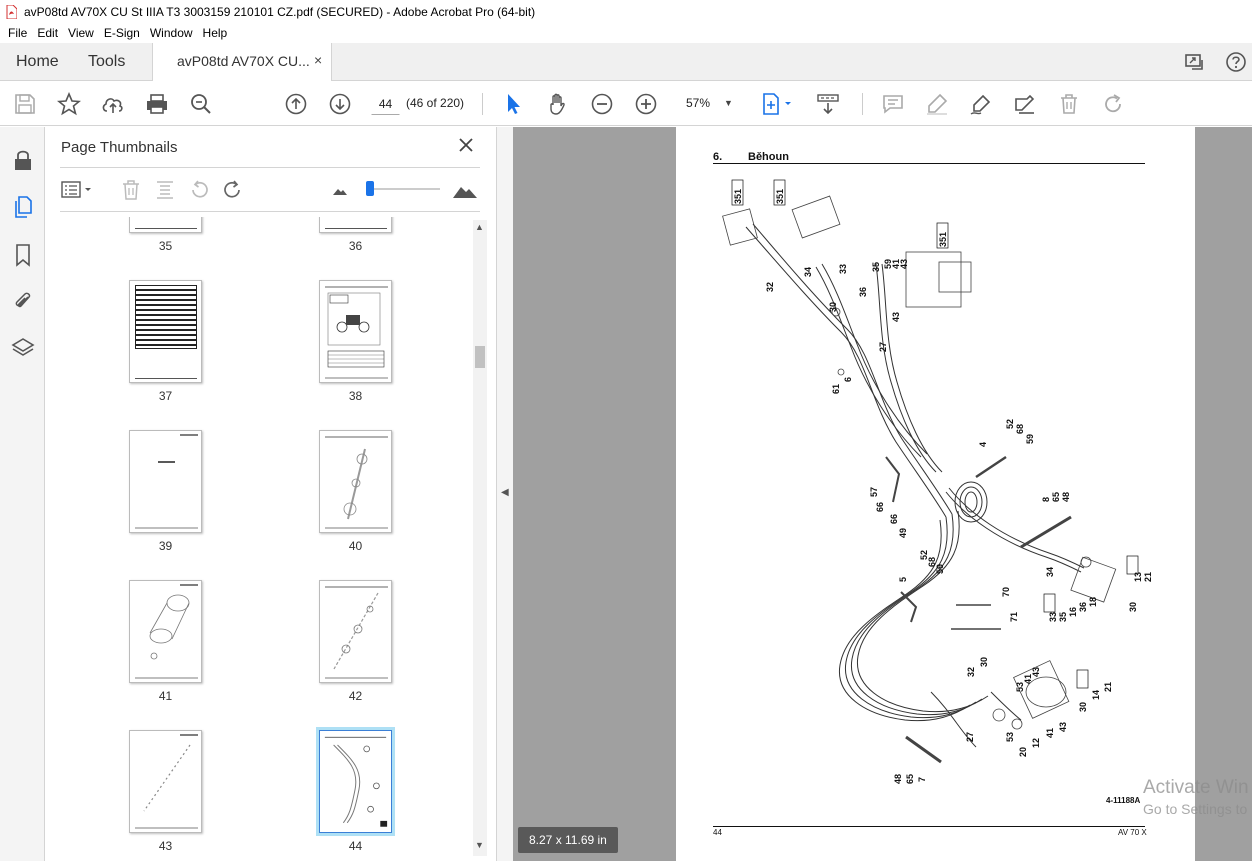 This screenshot has width=1252, height=861. I want to click on zoom-value: 57%, so click(698, 103).